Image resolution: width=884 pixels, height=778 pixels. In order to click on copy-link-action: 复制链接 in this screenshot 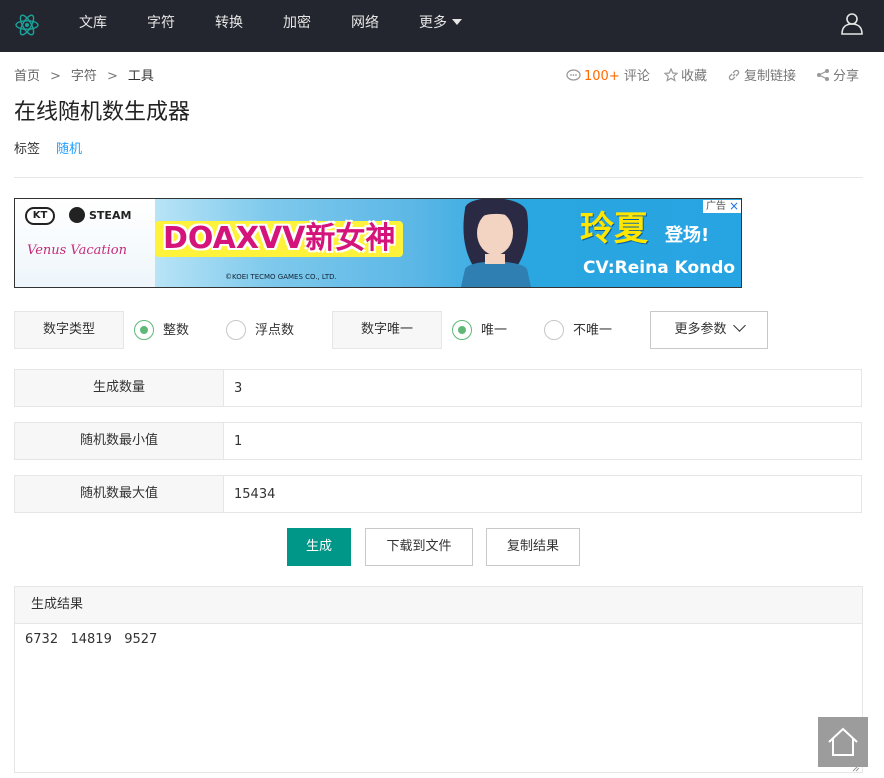, I will do `click(761, 77)`.